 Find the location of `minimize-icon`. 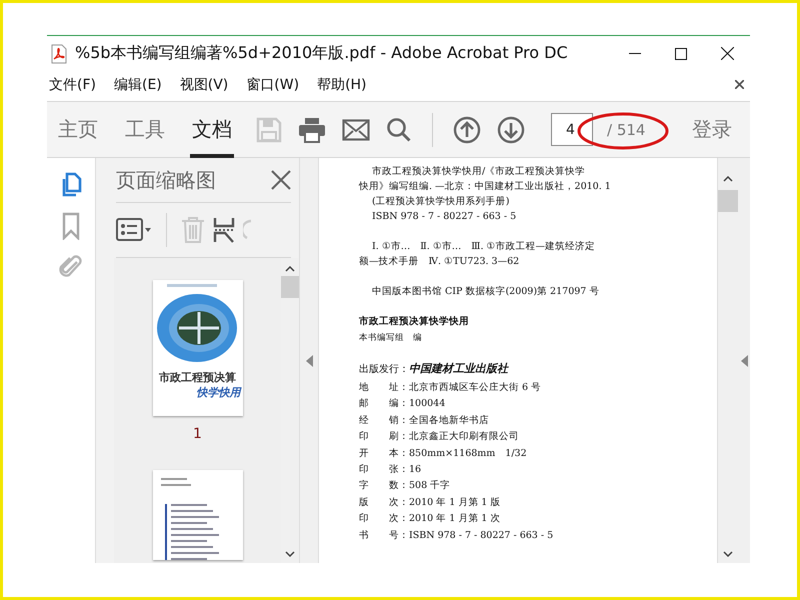

minimize-icon is located at coordinates (635, 53).